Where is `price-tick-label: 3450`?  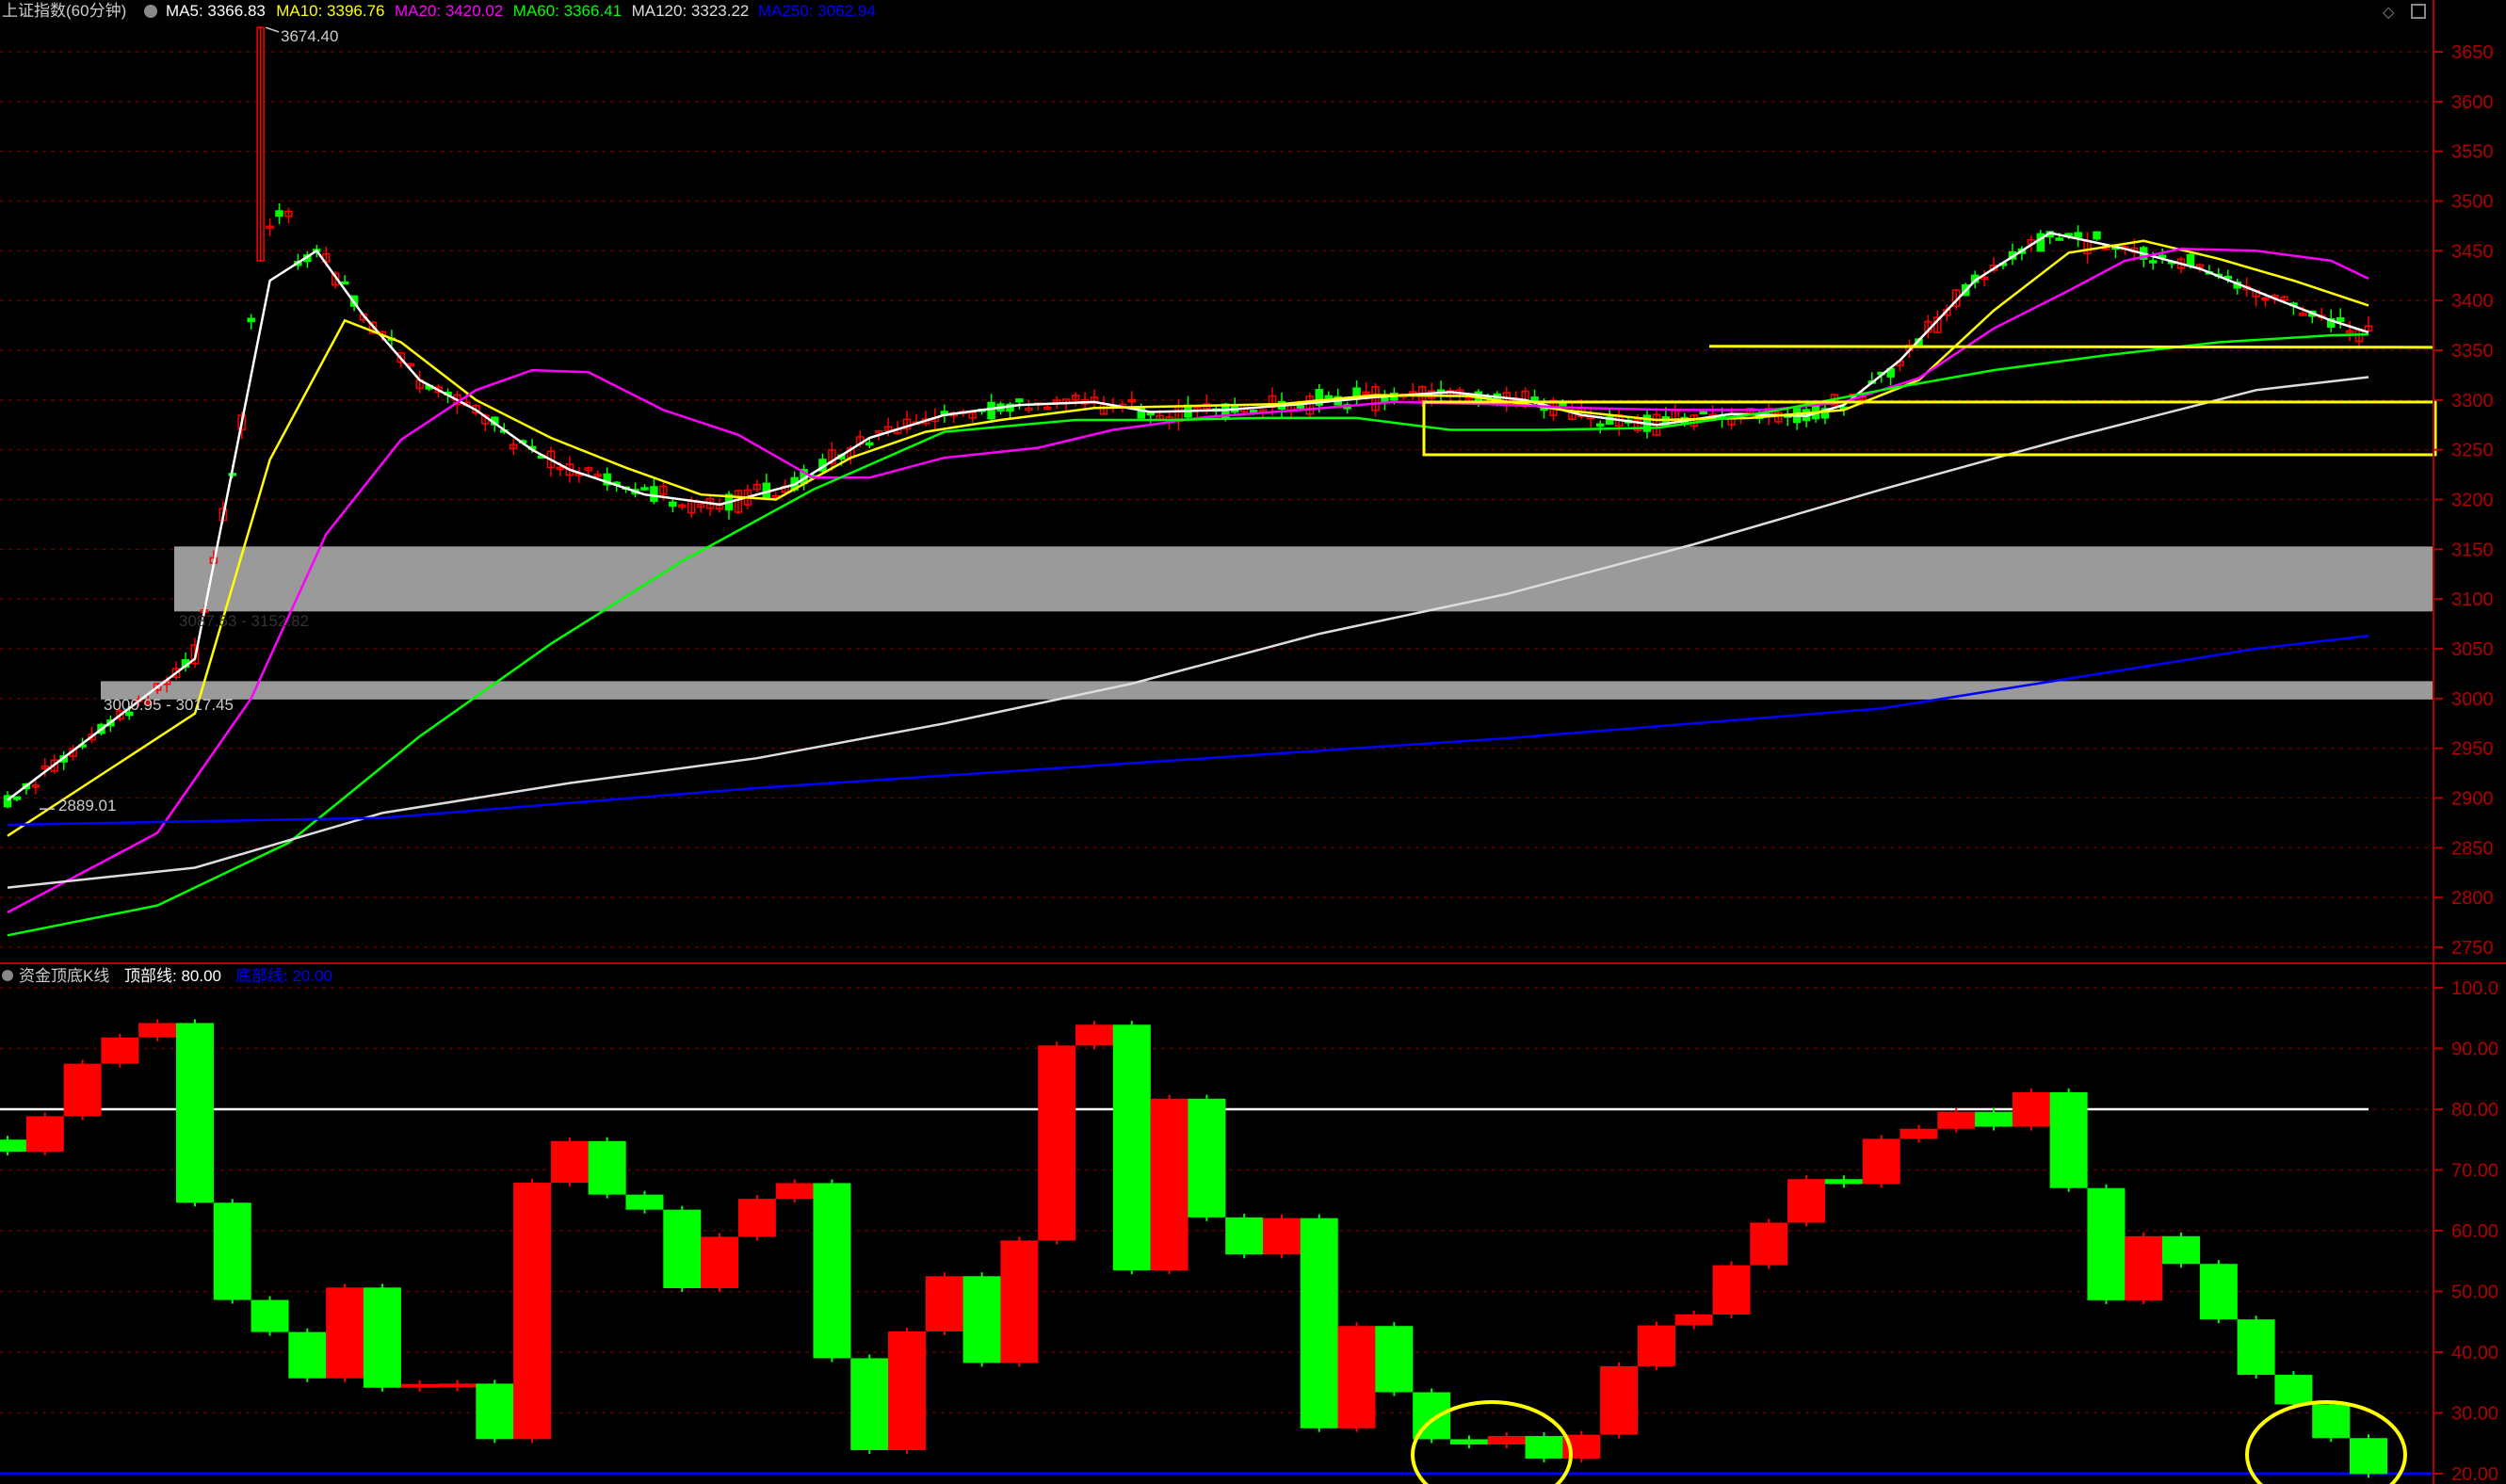 price-tick-label: 3450 is located at coordinates (2473, 252).